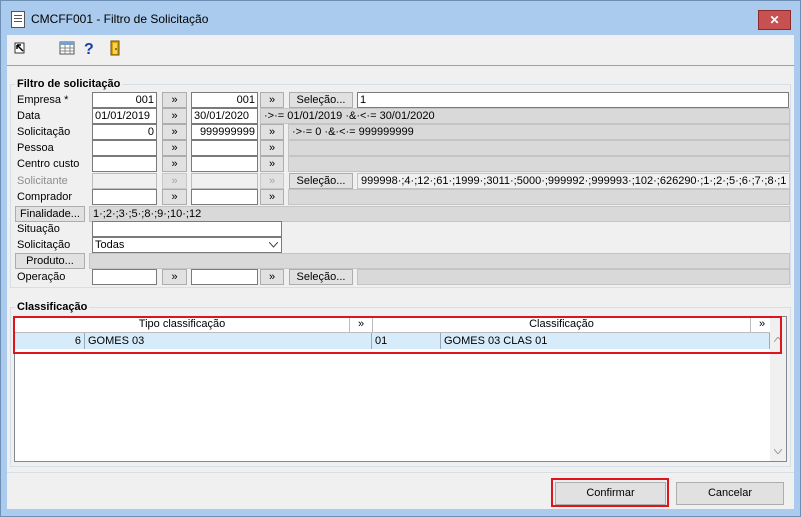 The width and height of the screenshot is (801, 517). Describe the element at coordinates (174, 148) in the screenshot. I see `pessoa-from-lookup-button: »` at that location.